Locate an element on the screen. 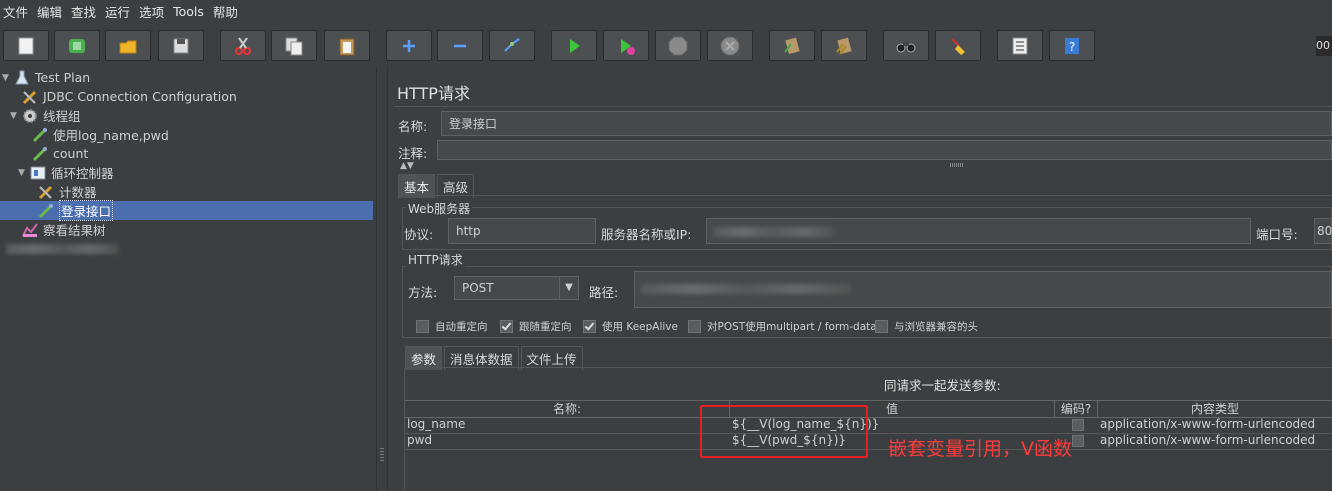  open-icon is located at coordinates (128, 46).